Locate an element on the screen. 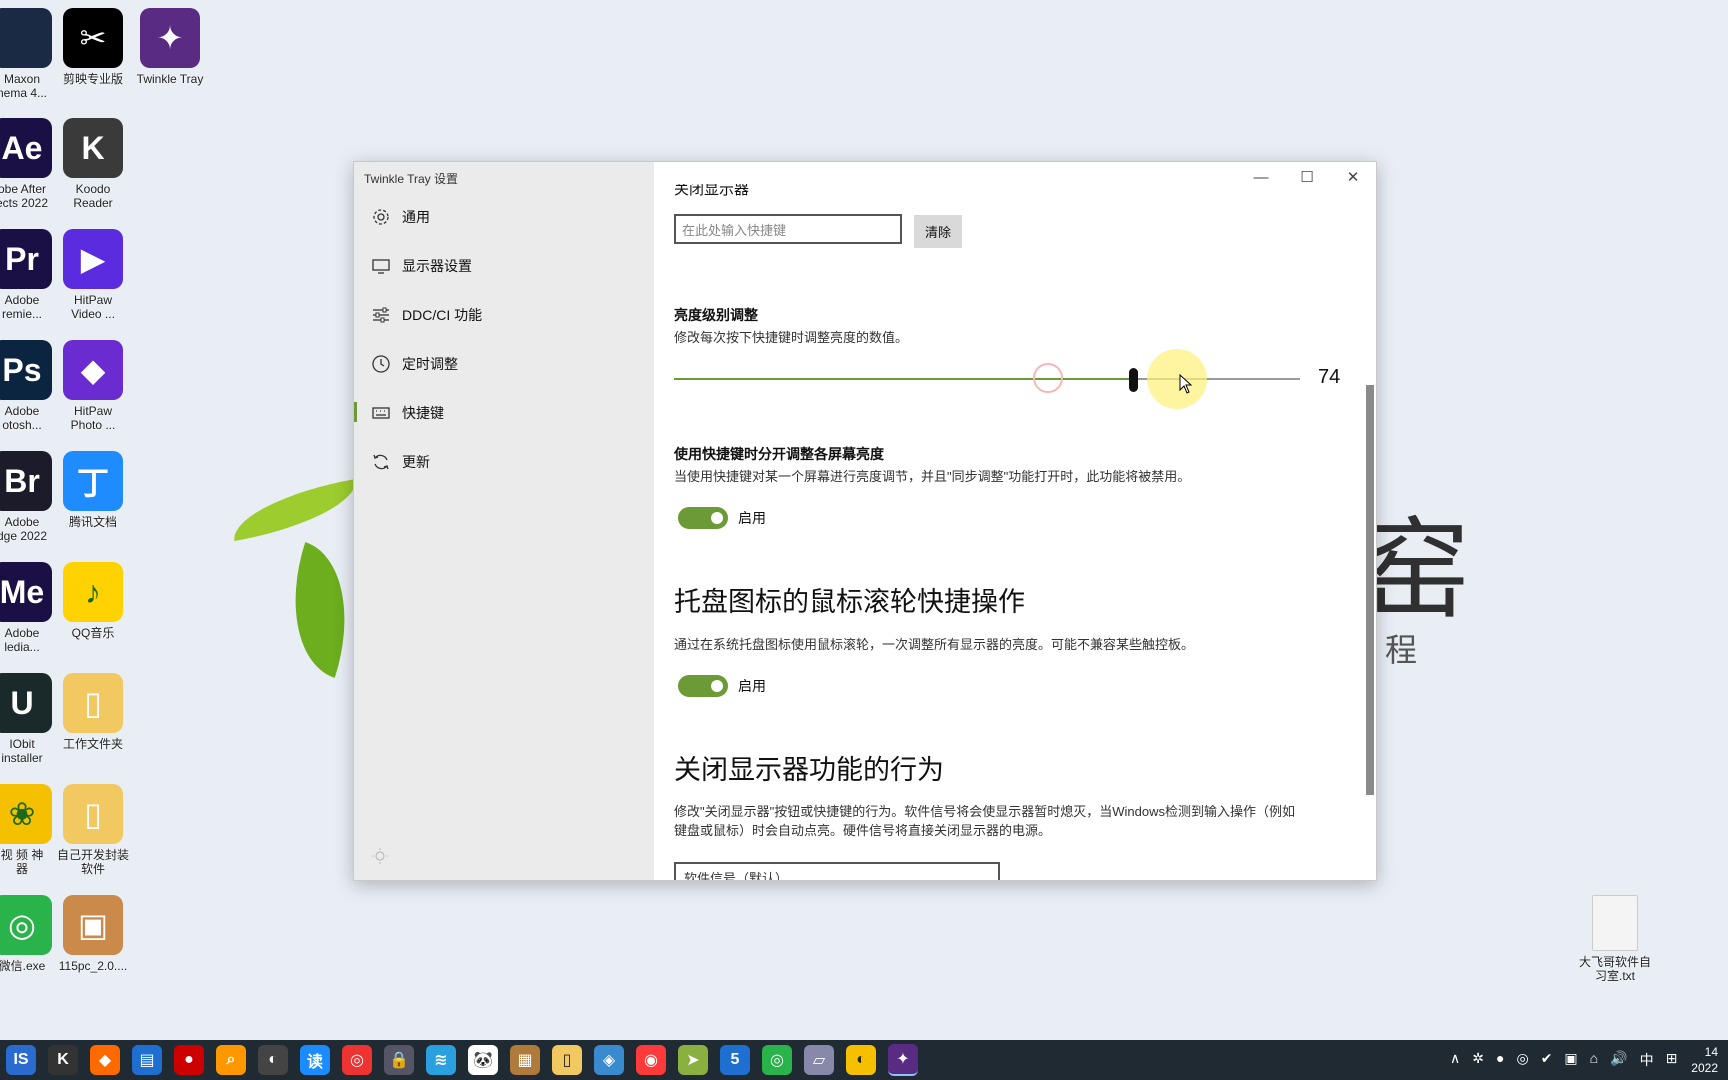 The height and width of the screenshot is (1080, 1728). taskbar-app-icon: IS is located at coordinates (21, 1060).